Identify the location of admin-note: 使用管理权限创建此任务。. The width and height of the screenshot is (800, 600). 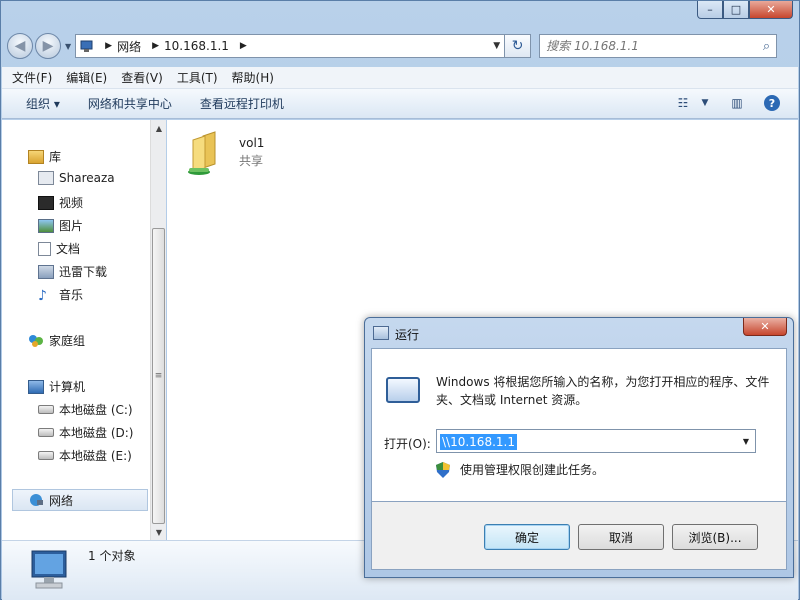
(520, 469).